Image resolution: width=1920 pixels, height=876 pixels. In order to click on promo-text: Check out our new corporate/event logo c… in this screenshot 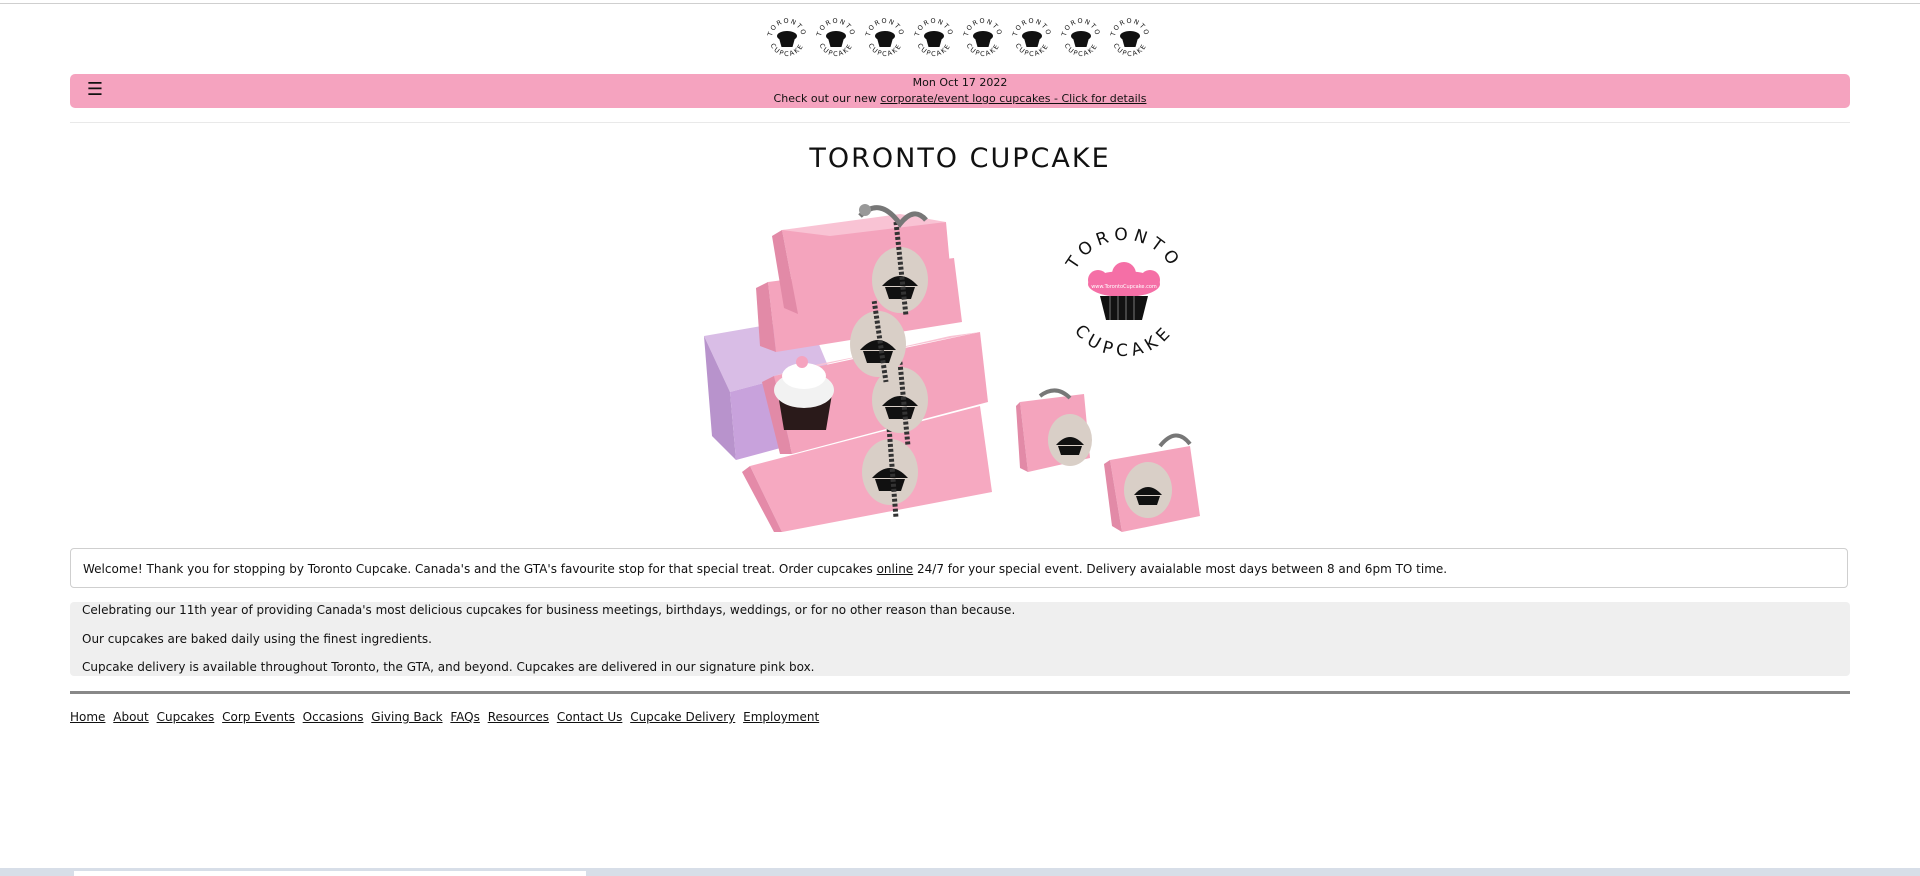, I will do `click(960, 99)`.